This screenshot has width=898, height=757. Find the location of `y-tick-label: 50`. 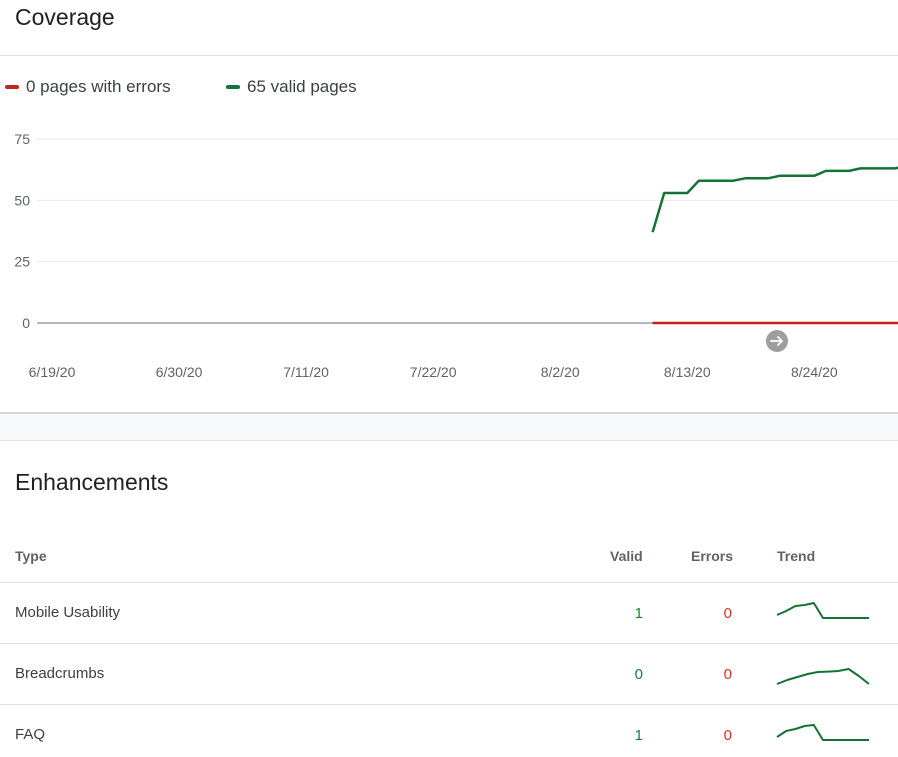

y-tick-label: 50 is located at coordinates (22, 200).